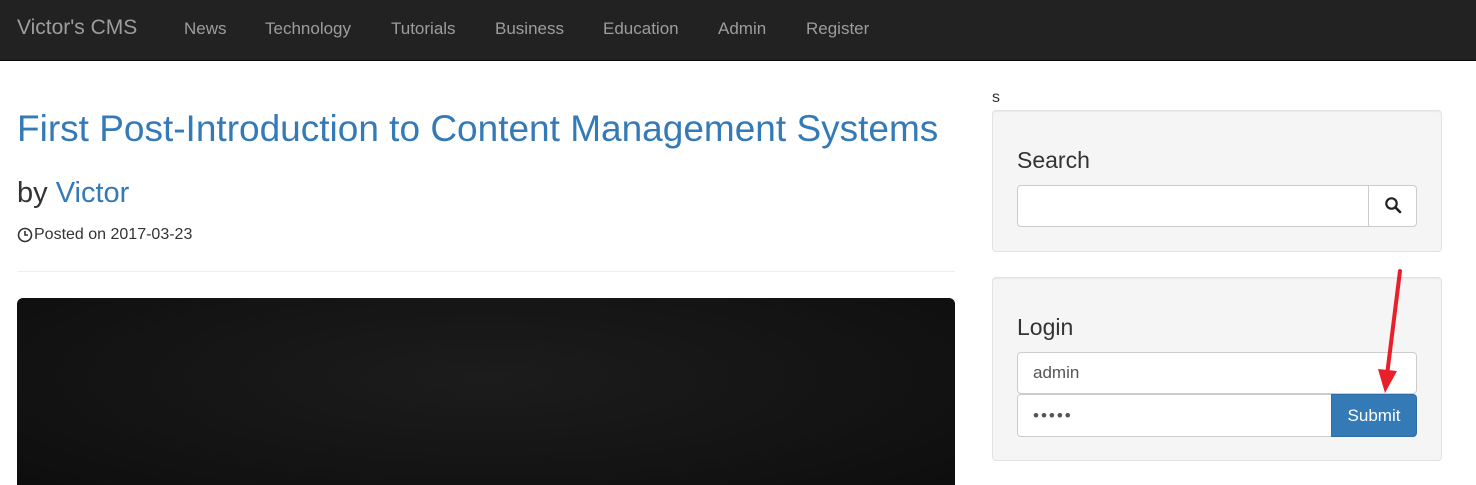  What do you see at coordinates (1053, 160) in the screenshot?
I see `search-heading: Search` at bounding box center [1053, 160].